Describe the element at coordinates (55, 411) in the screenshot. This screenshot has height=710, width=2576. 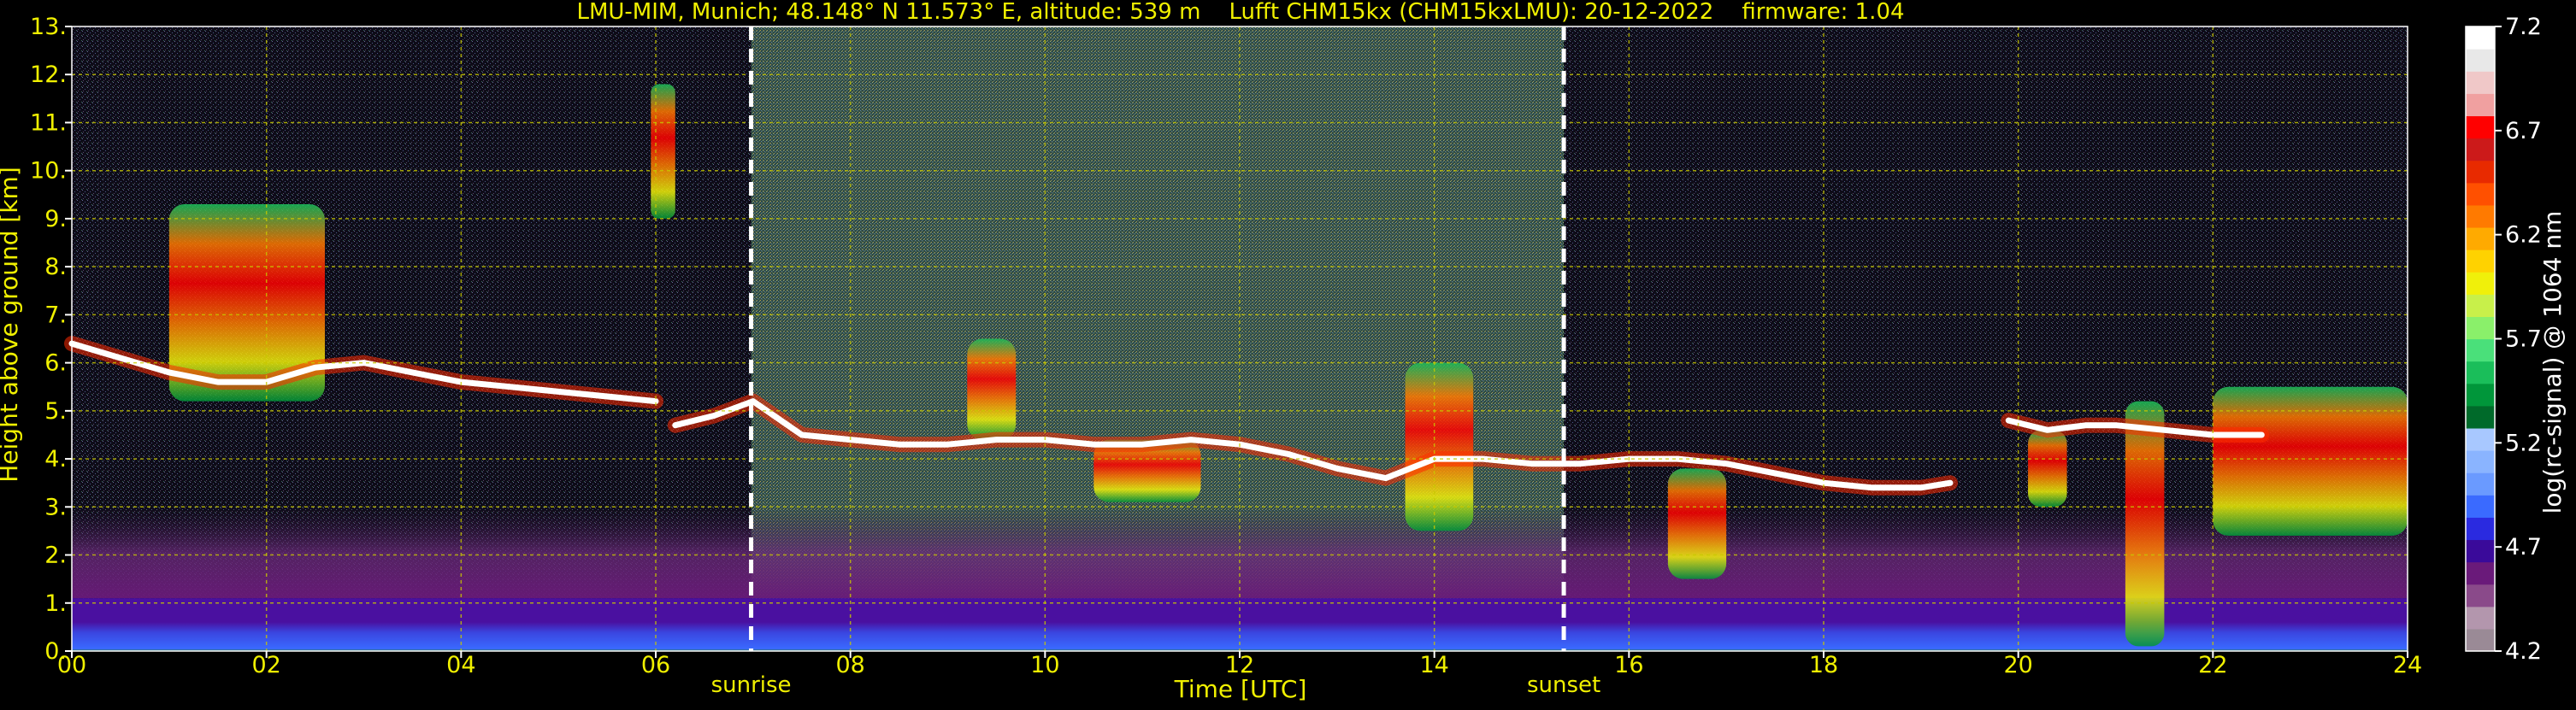
I see `y-tick-label: 5.` at that location.